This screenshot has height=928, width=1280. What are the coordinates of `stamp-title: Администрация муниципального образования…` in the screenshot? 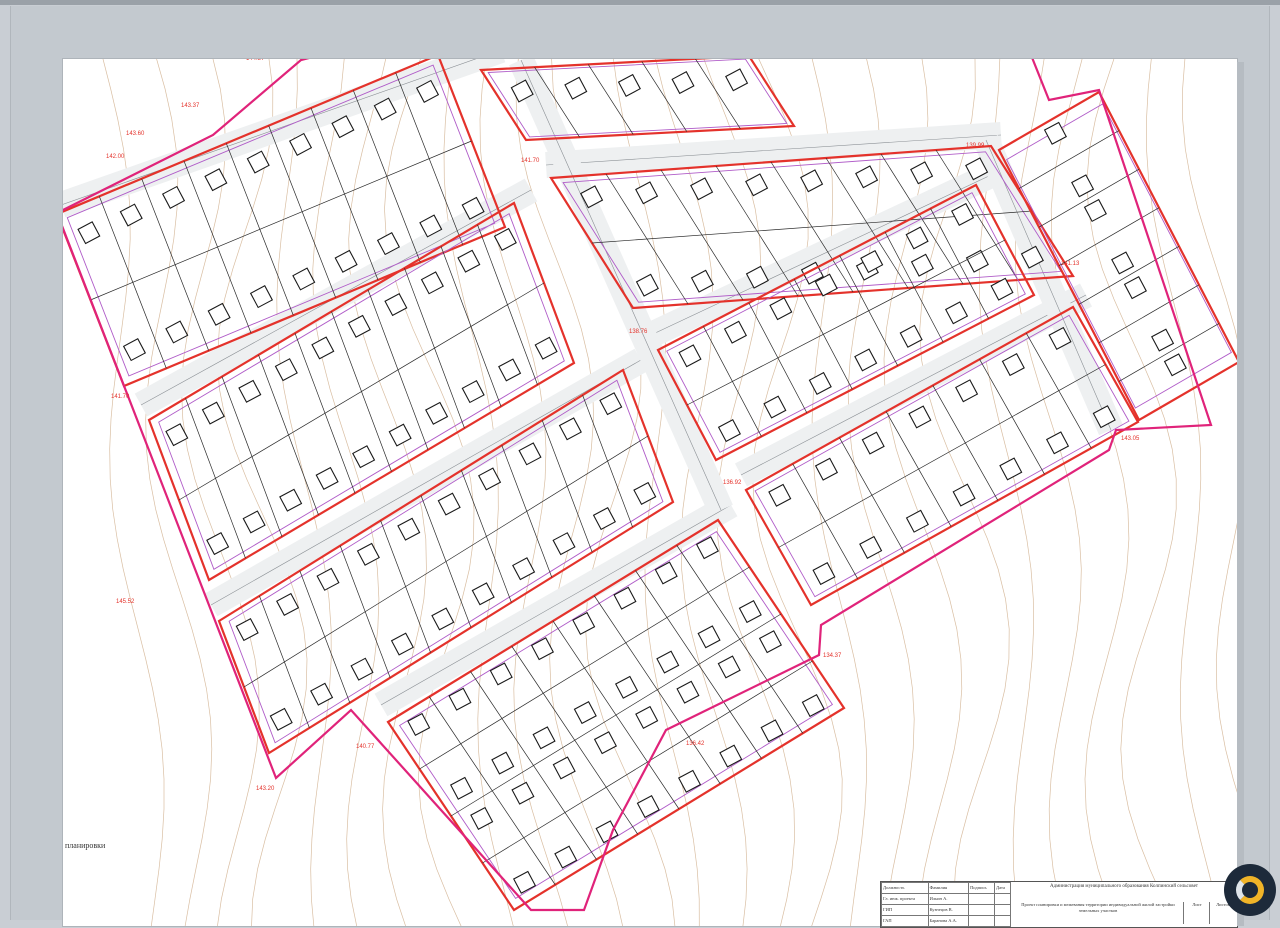 It's located at (1123, 886).